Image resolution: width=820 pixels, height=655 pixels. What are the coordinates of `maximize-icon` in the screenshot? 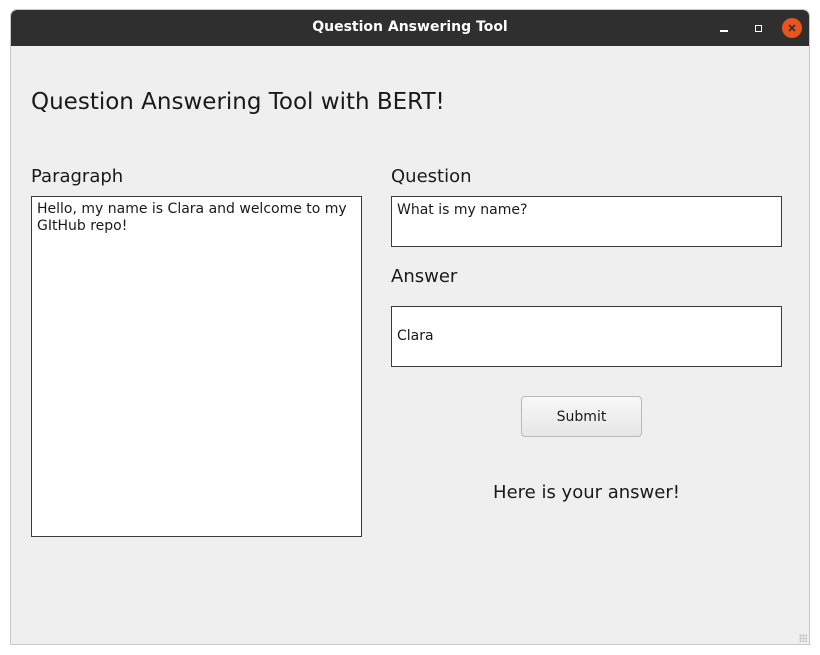 It's located at (758, 28).